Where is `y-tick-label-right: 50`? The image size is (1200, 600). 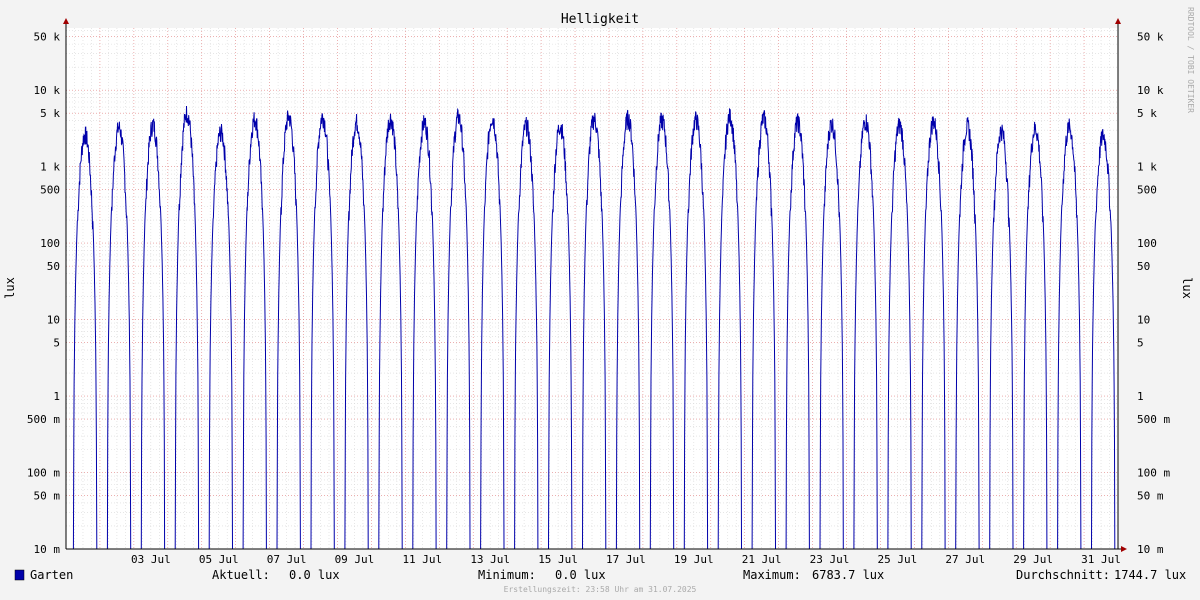 y-tick-label-right: 50 is located at coordinates (1143, 266).